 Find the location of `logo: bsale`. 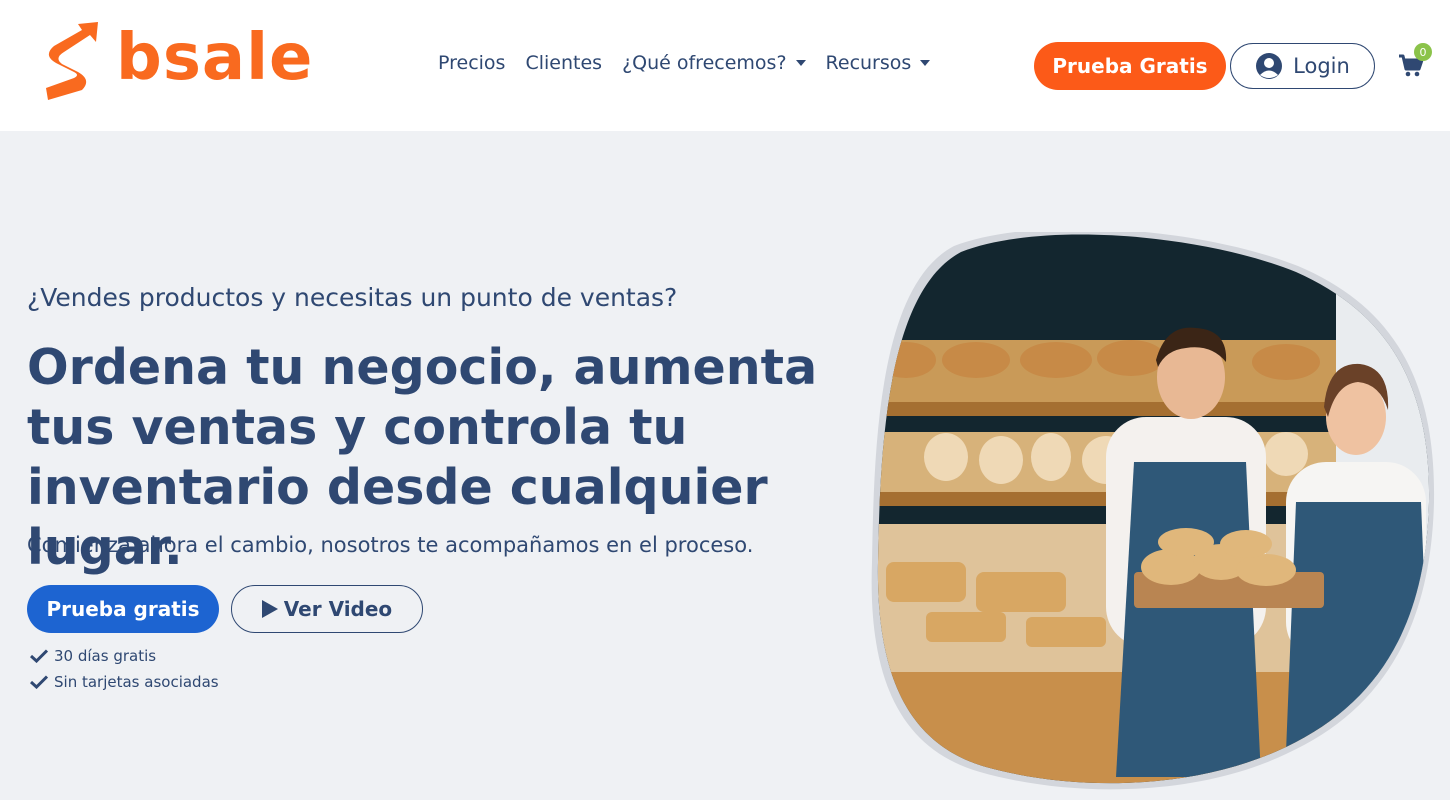

logo: bsale is located at coordinates (178, 62).